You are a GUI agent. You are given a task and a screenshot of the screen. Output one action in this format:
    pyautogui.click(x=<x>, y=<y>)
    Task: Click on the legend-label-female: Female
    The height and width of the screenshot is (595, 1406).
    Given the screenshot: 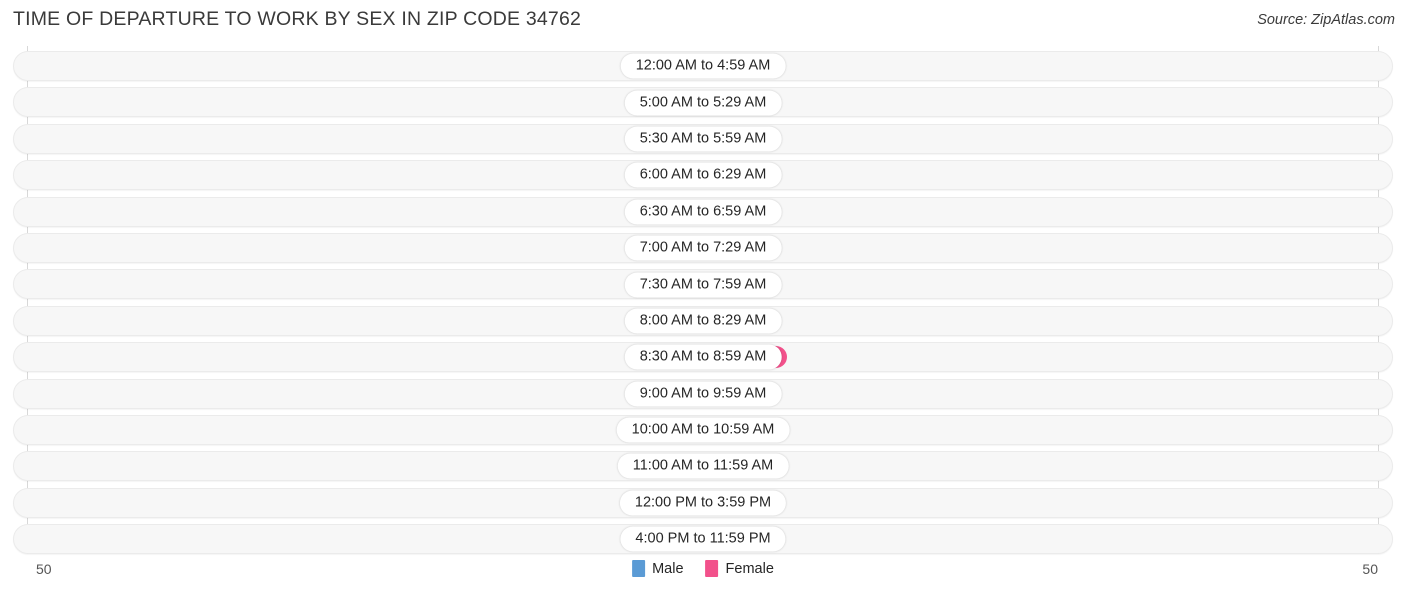 What is the action you would take?
    pyautogui.click(x=749, y=568)
    